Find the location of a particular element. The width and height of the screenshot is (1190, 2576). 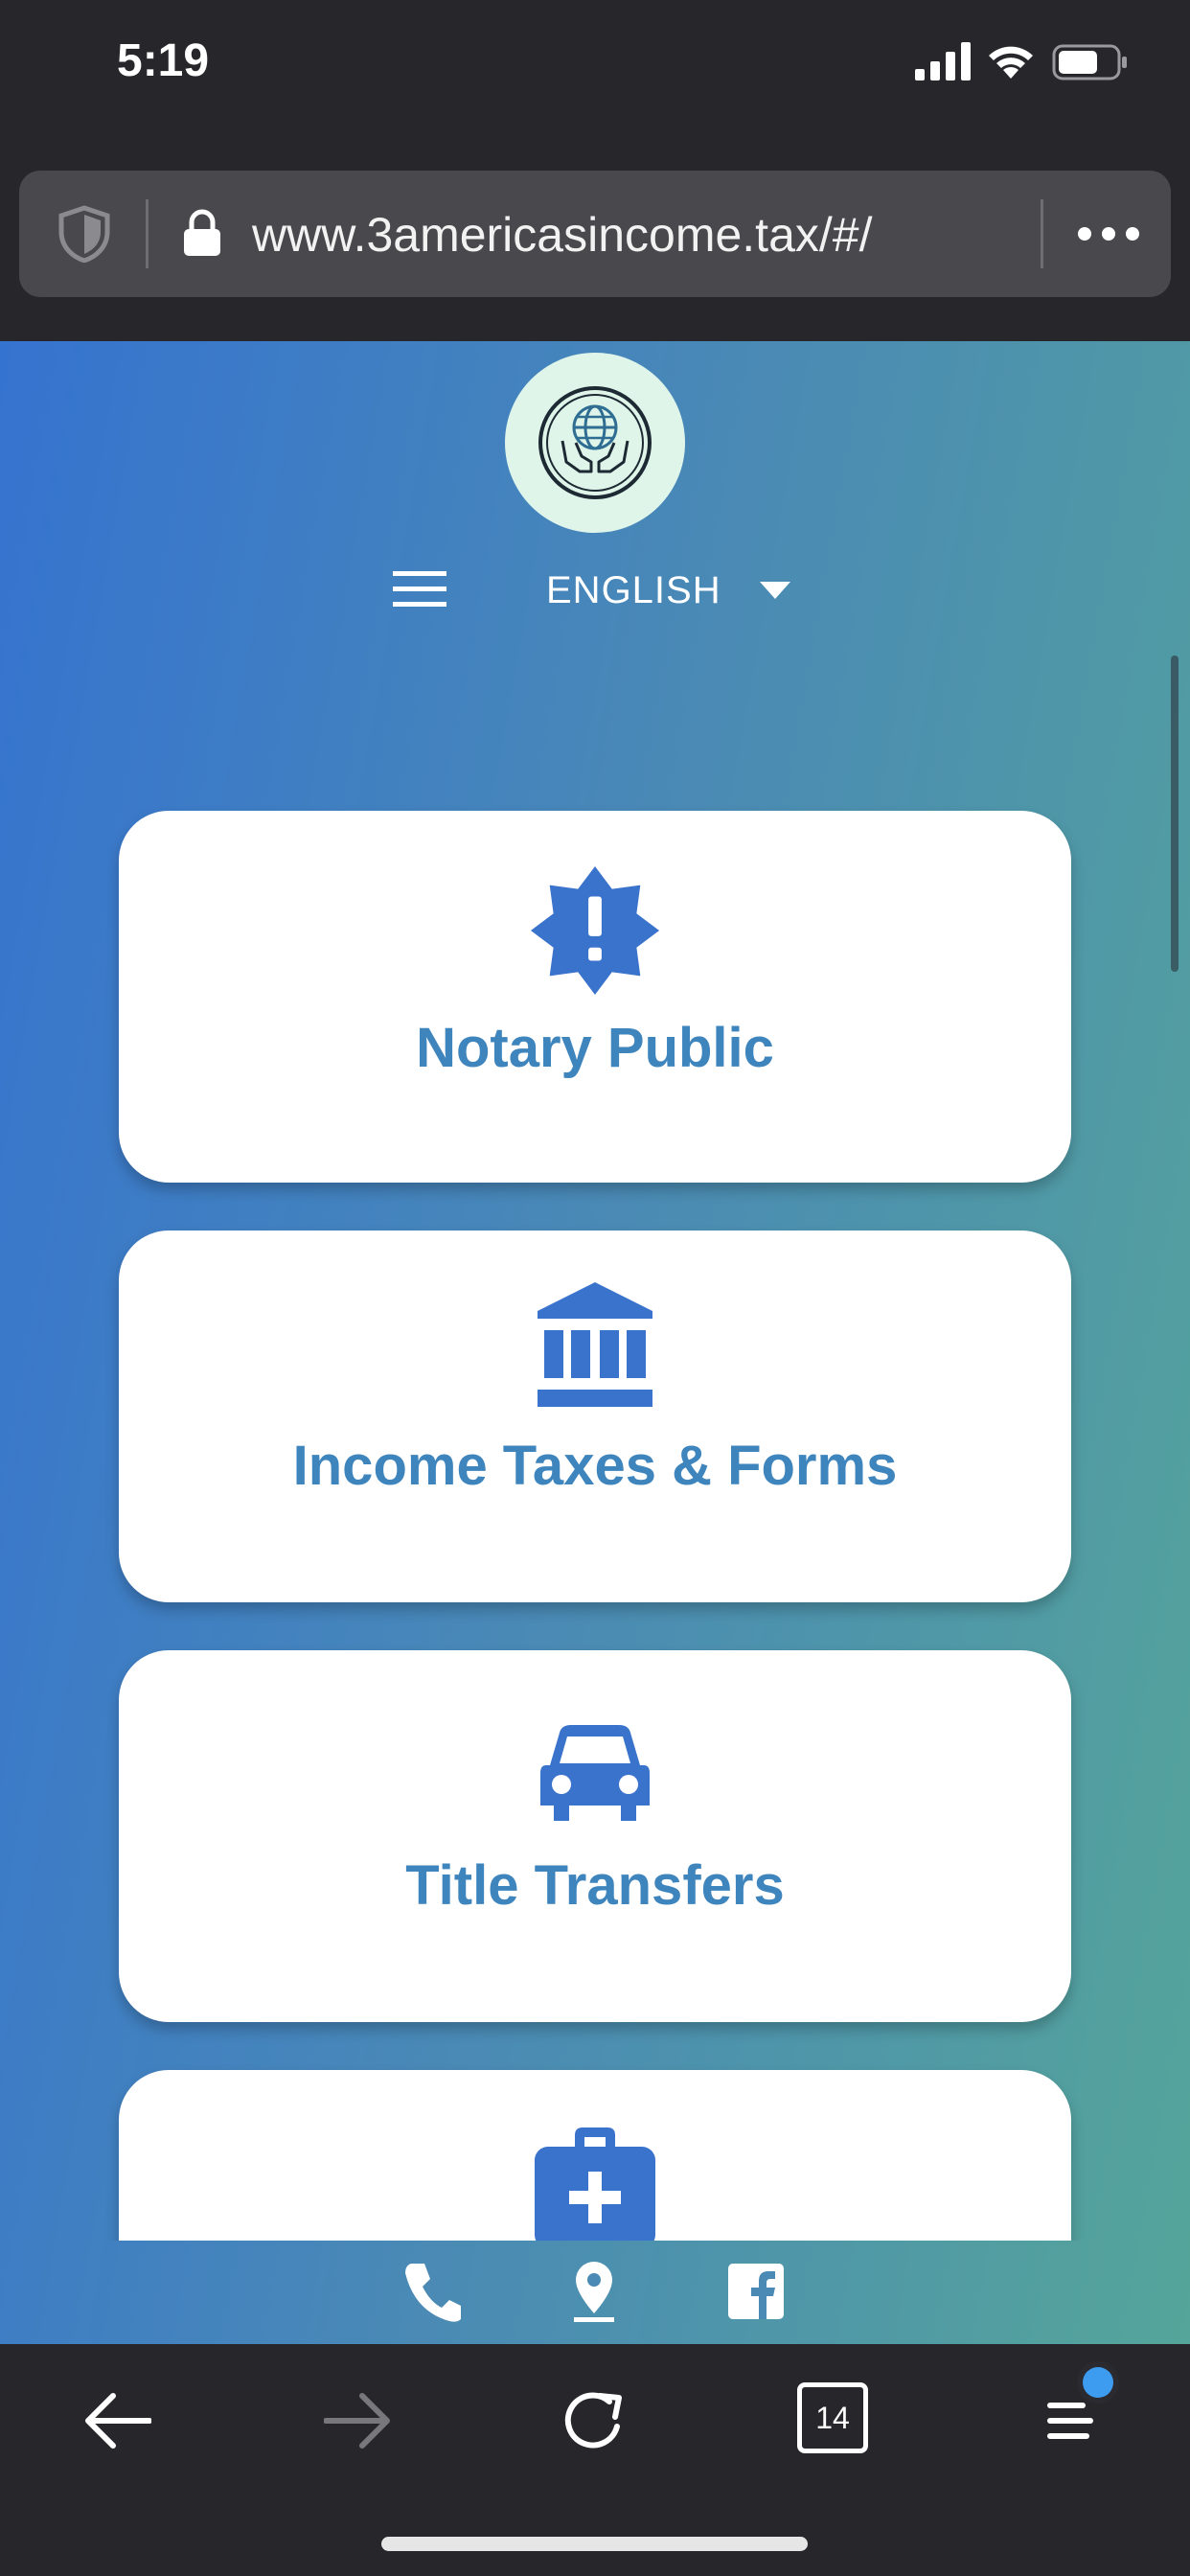

address-bar: www.3americasincome.tax/#/ is located at coordinates (595, 234).